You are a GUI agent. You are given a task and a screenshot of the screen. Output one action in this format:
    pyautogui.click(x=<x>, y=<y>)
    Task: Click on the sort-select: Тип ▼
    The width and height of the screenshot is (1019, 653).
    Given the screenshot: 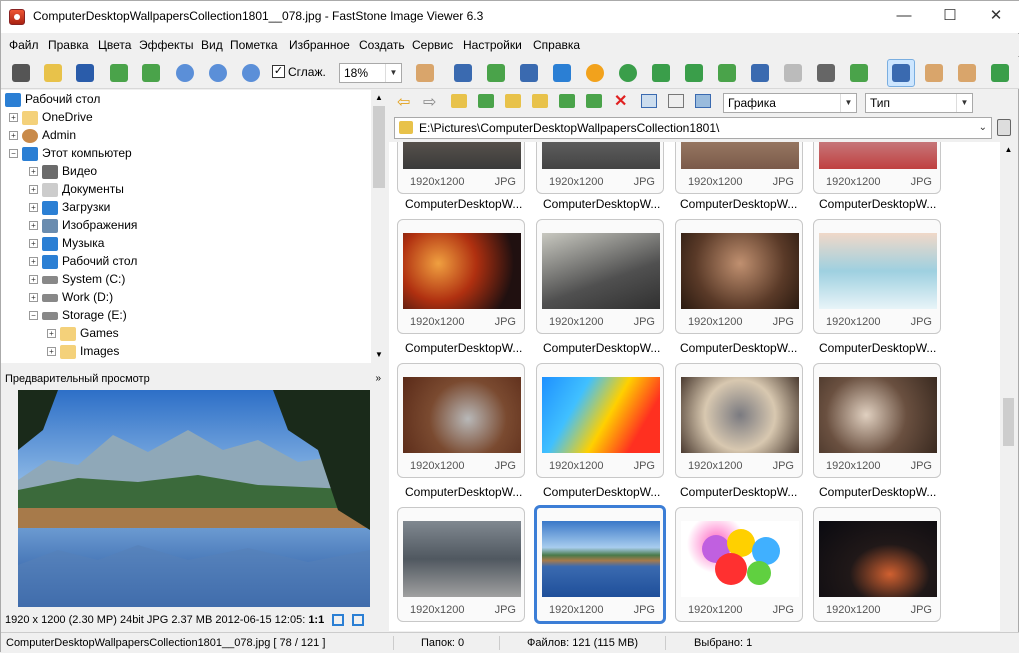 What is the action you would take?
    pyautogui.click(x=919, y=103)
    